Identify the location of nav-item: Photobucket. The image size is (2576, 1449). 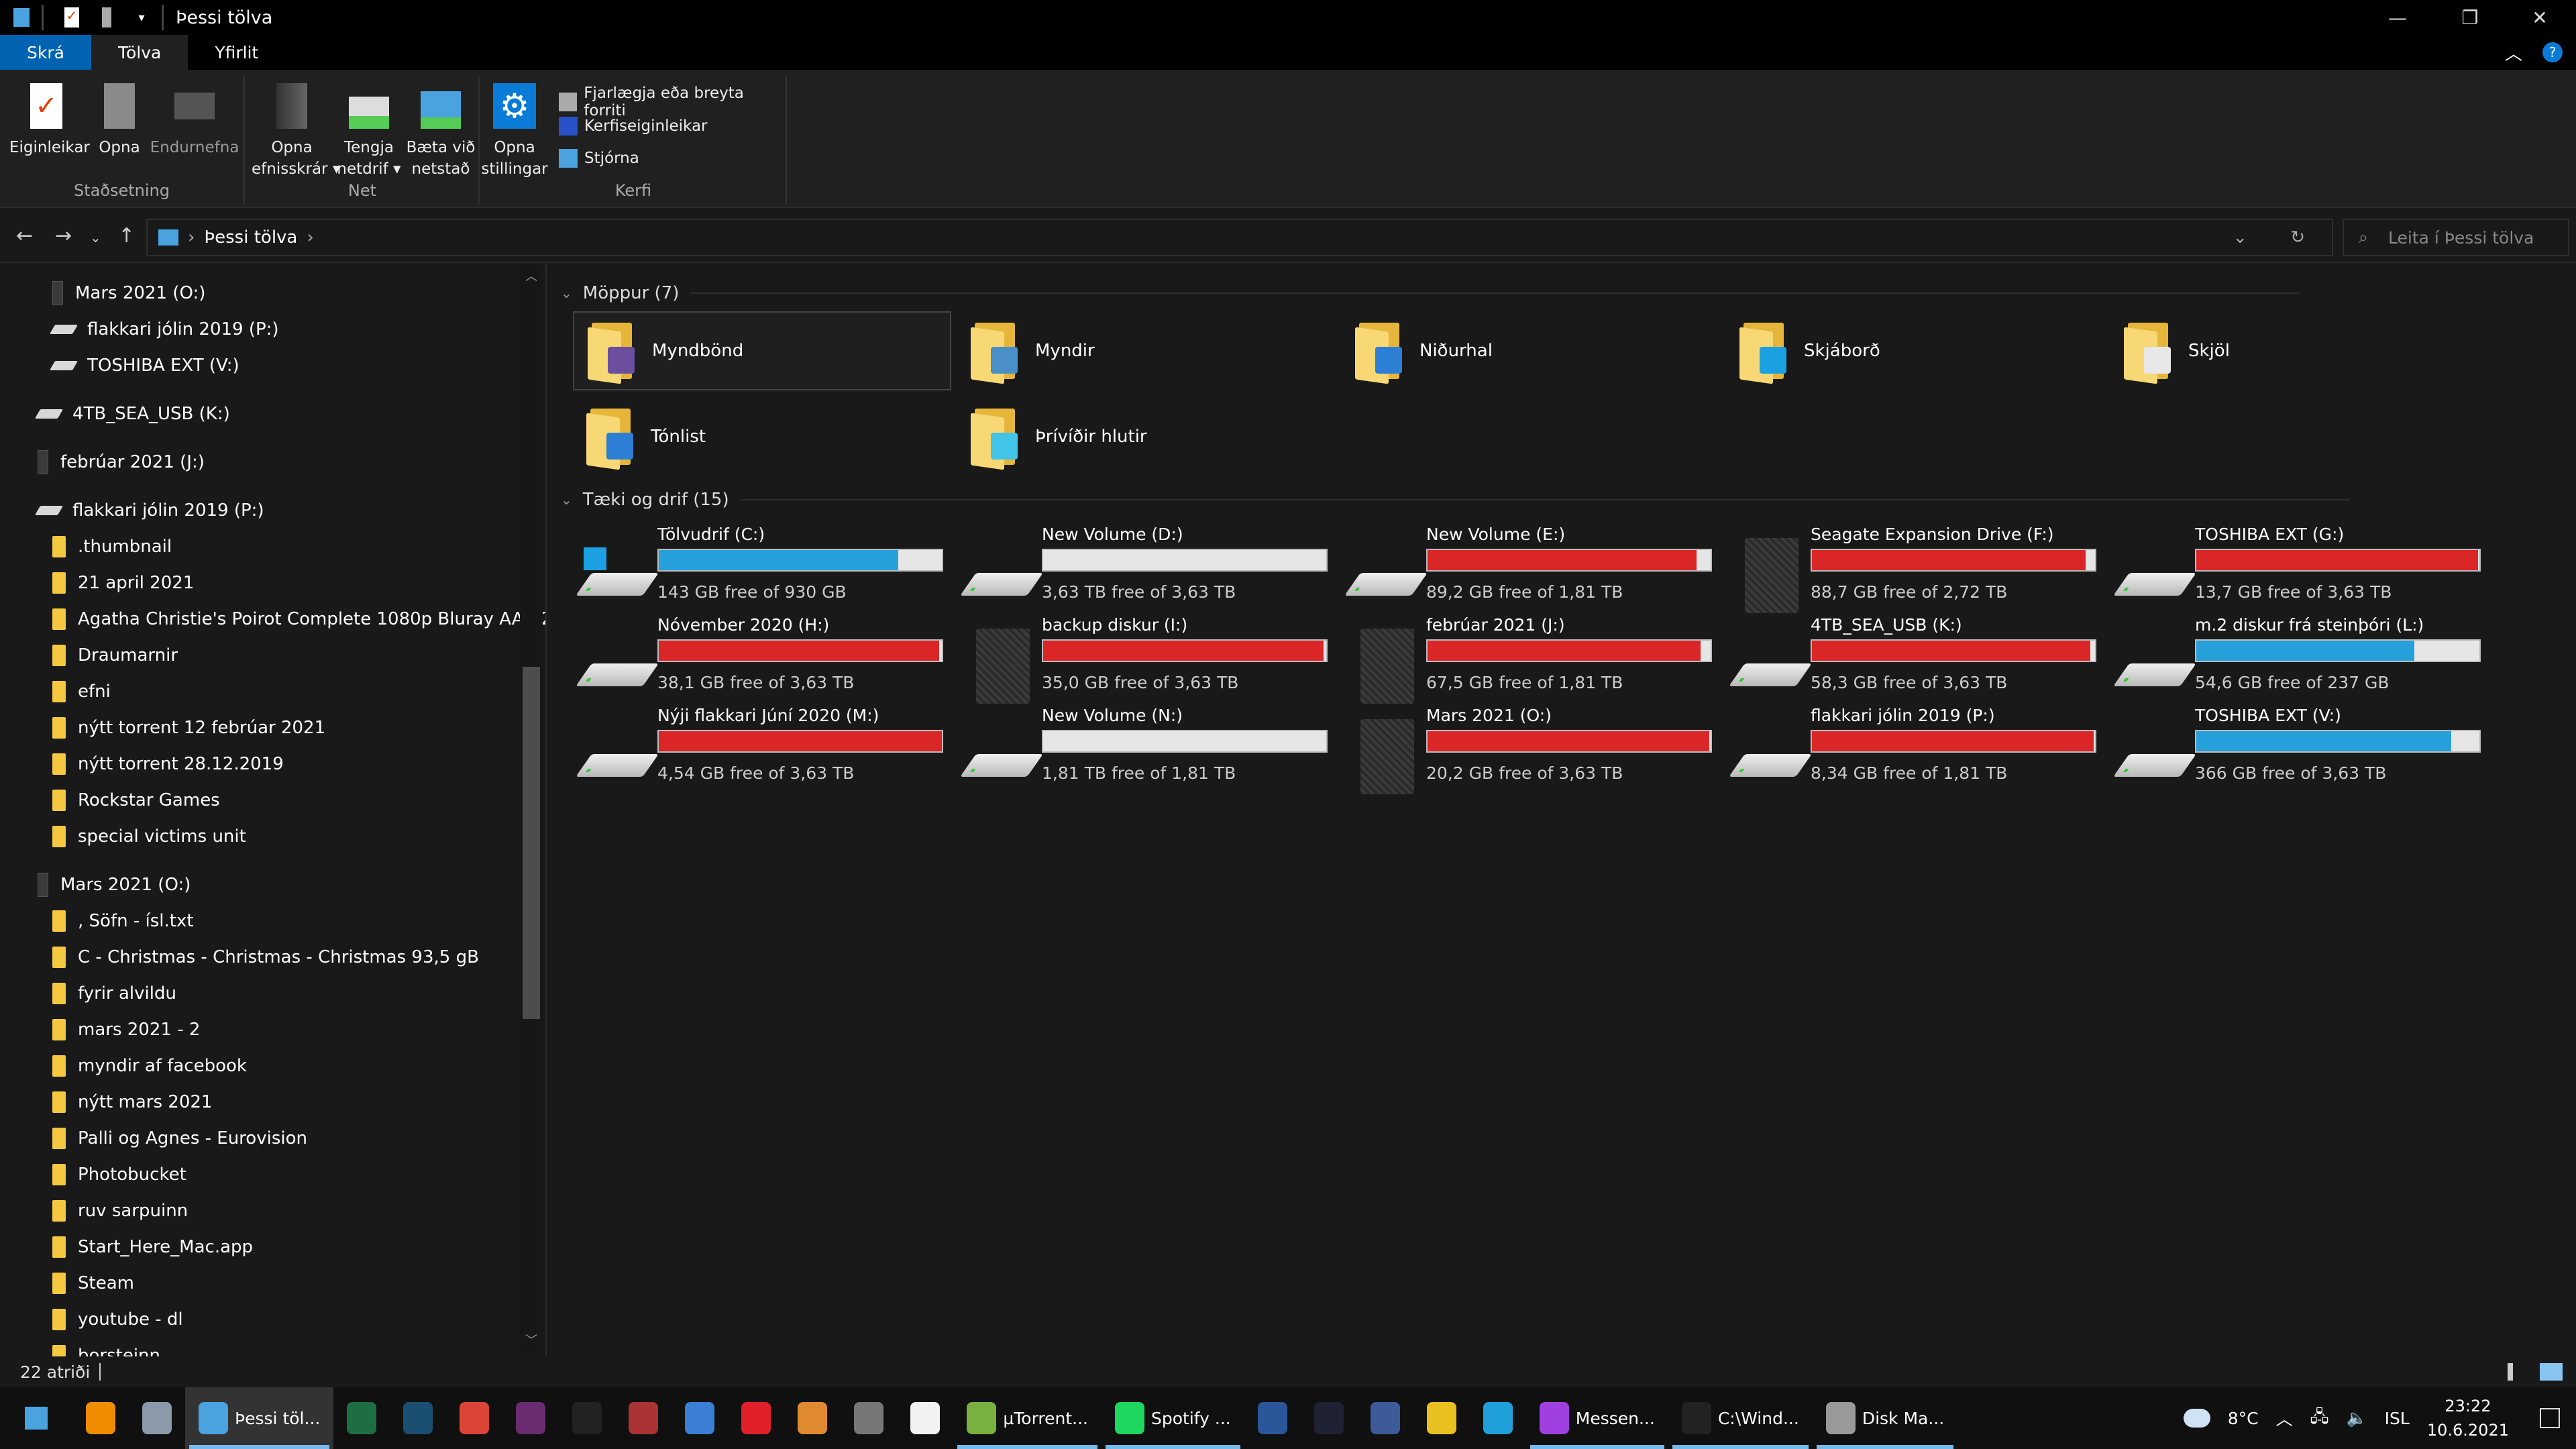
(119, 1175).